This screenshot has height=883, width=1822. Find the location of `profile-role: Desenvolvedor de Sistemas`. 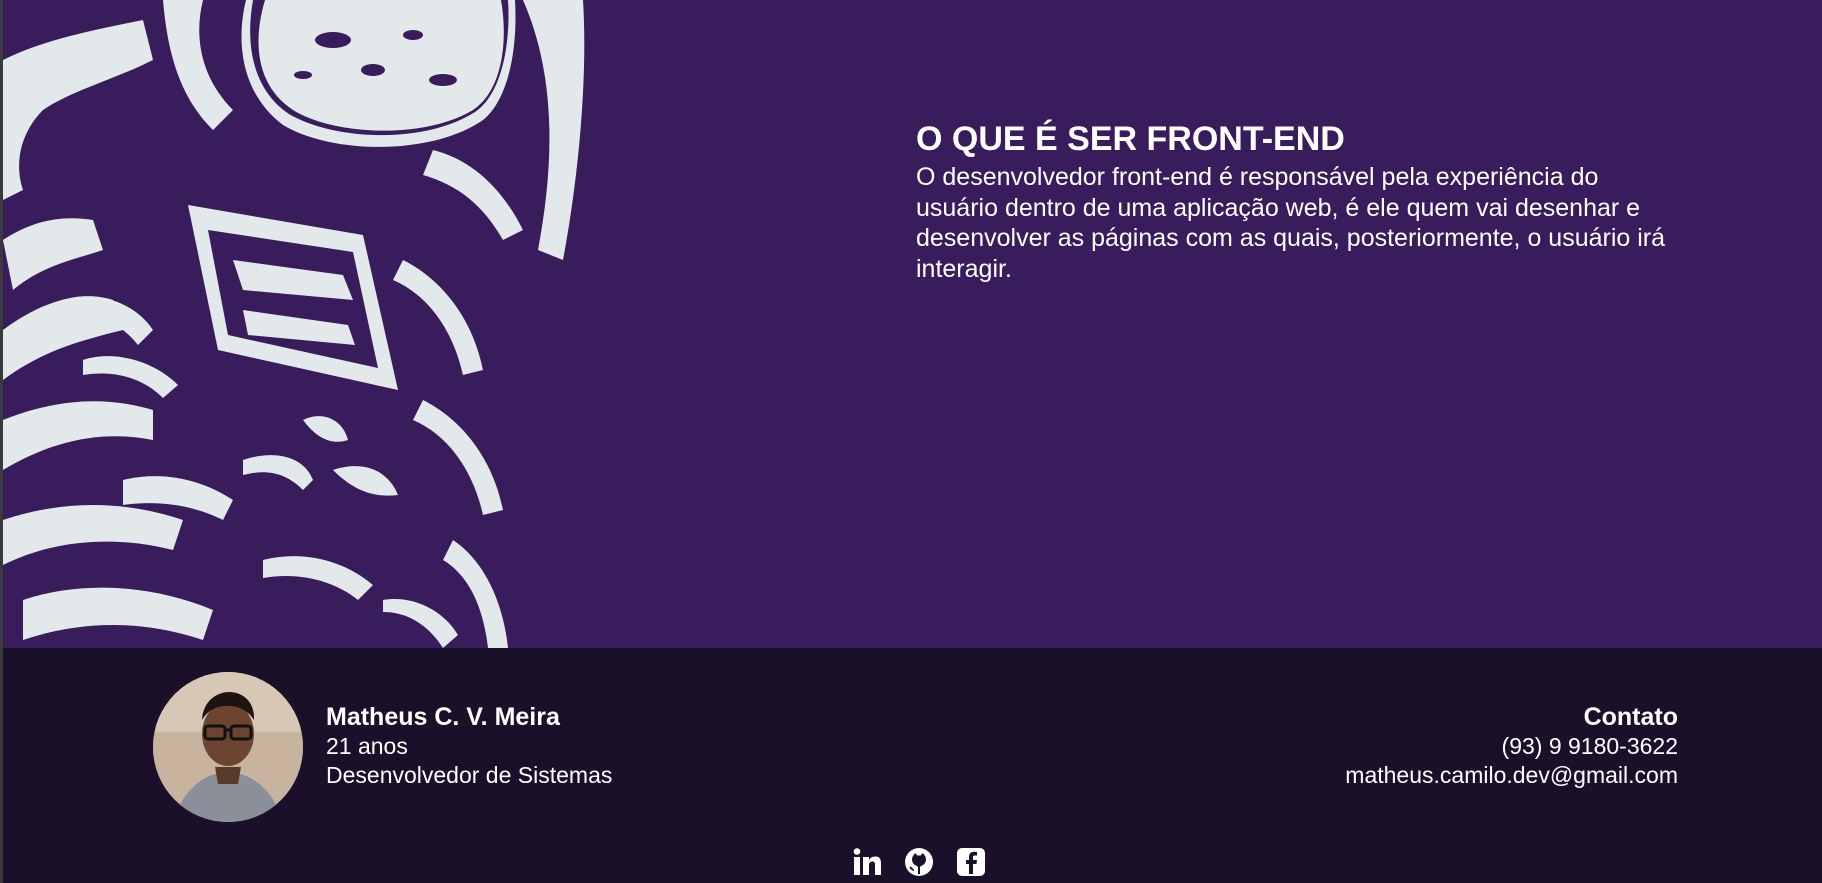

profile-role: Desenvolvedor de Sistemas is located at coordinates (469, 775).